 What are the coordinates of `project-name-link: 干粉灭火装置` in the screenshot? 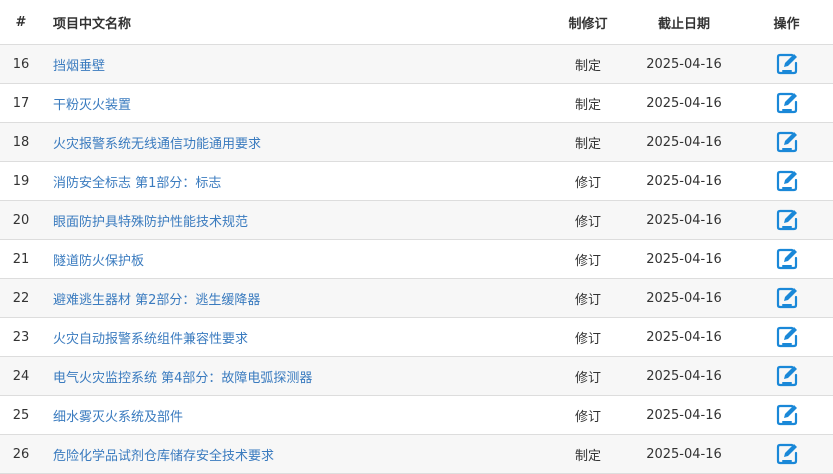 It's located at (92, 105).